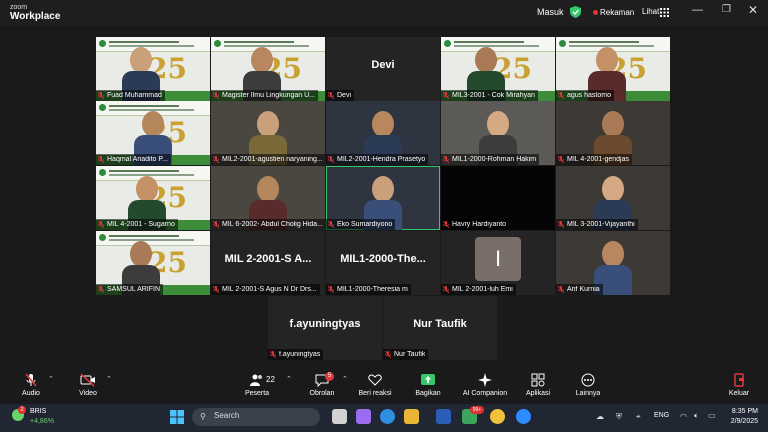  I want to click on participant-name: MIL1-2000-Rohman Hakim, so click(494, 159).